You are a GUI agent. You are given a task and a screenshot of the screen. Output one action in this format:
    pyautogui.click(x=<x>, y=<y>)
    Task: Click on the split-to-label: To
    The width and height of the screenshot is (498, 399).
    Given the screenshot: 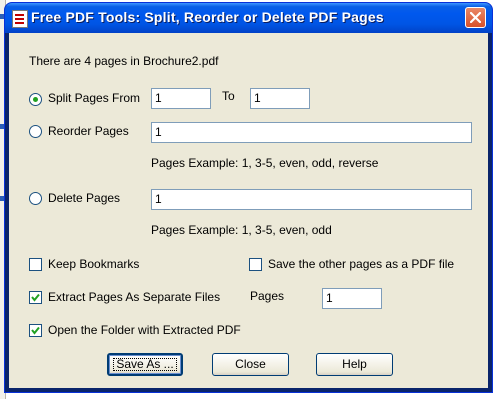 What is the action you would take?
    pyautogui.click(x=228, y=96)
    